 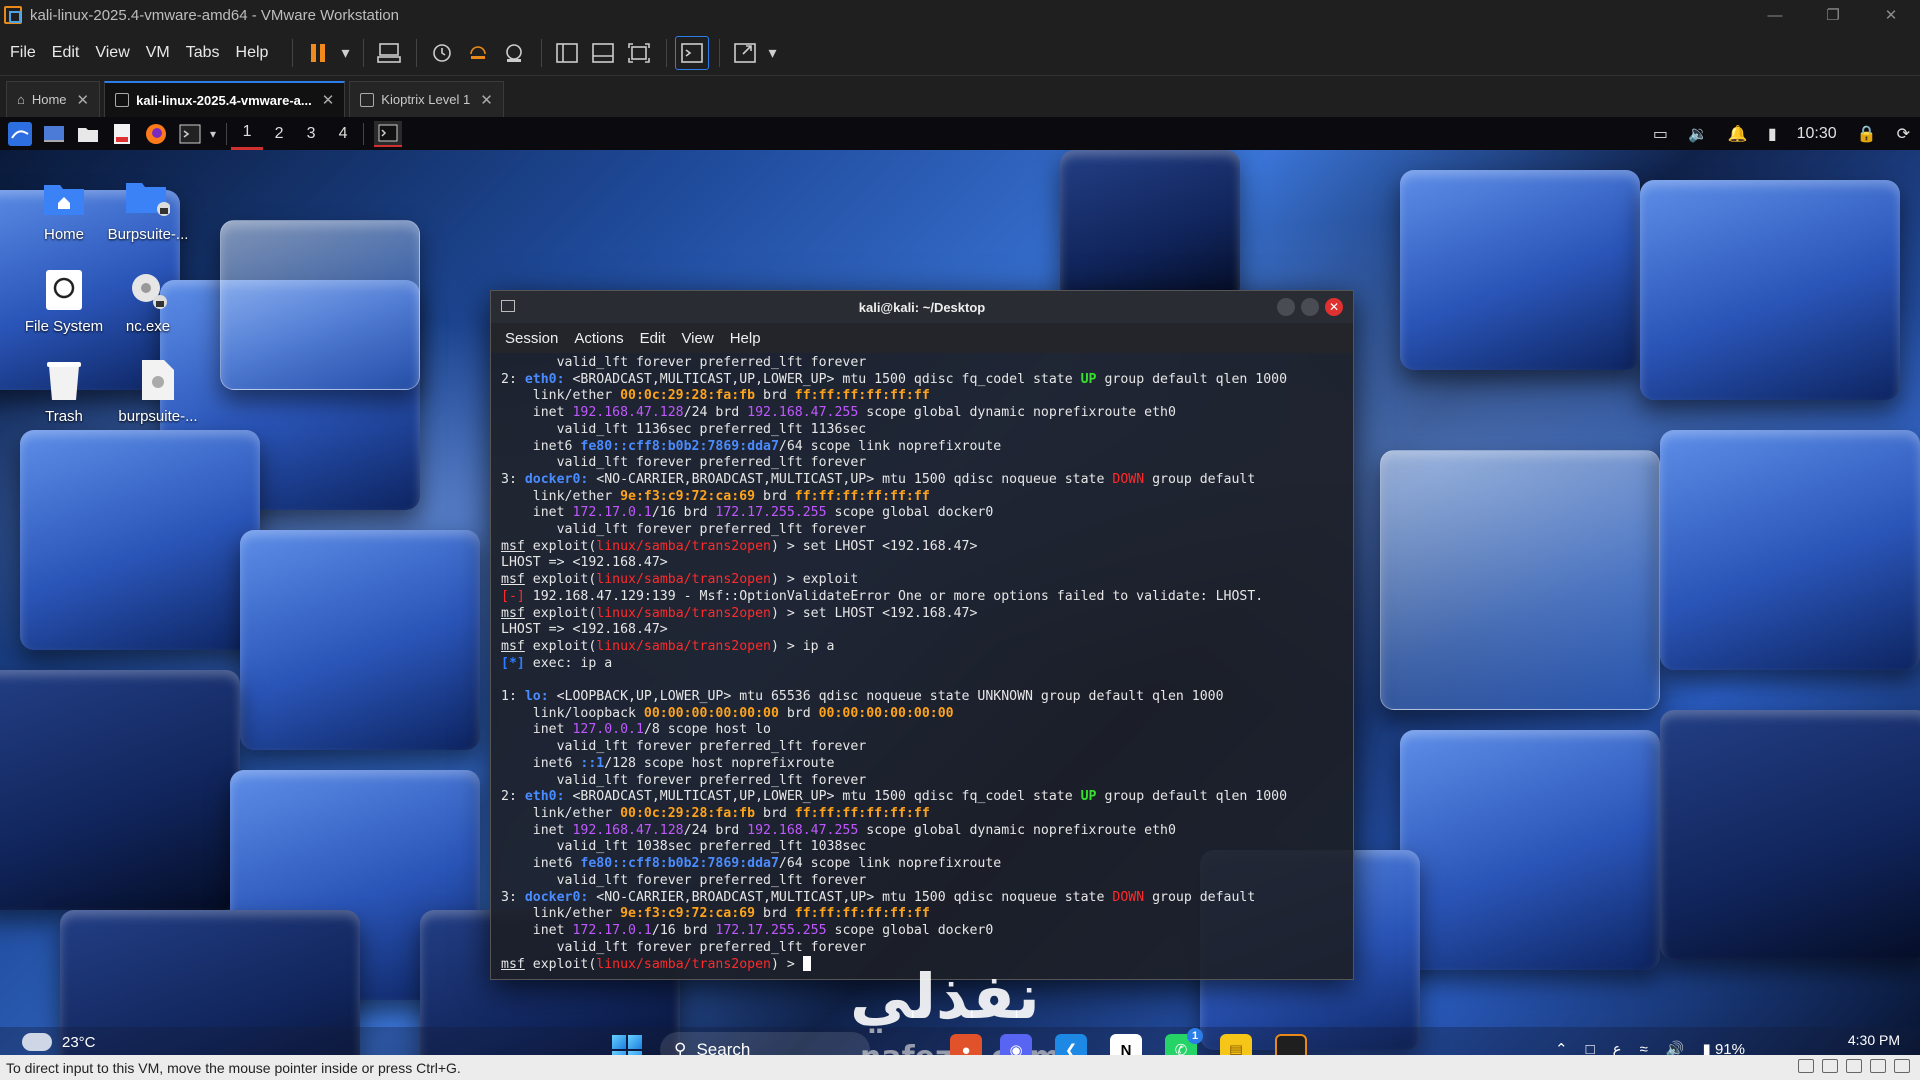 I want to click on terminal-menu-actions: Actions, so click(x=598, y=338).